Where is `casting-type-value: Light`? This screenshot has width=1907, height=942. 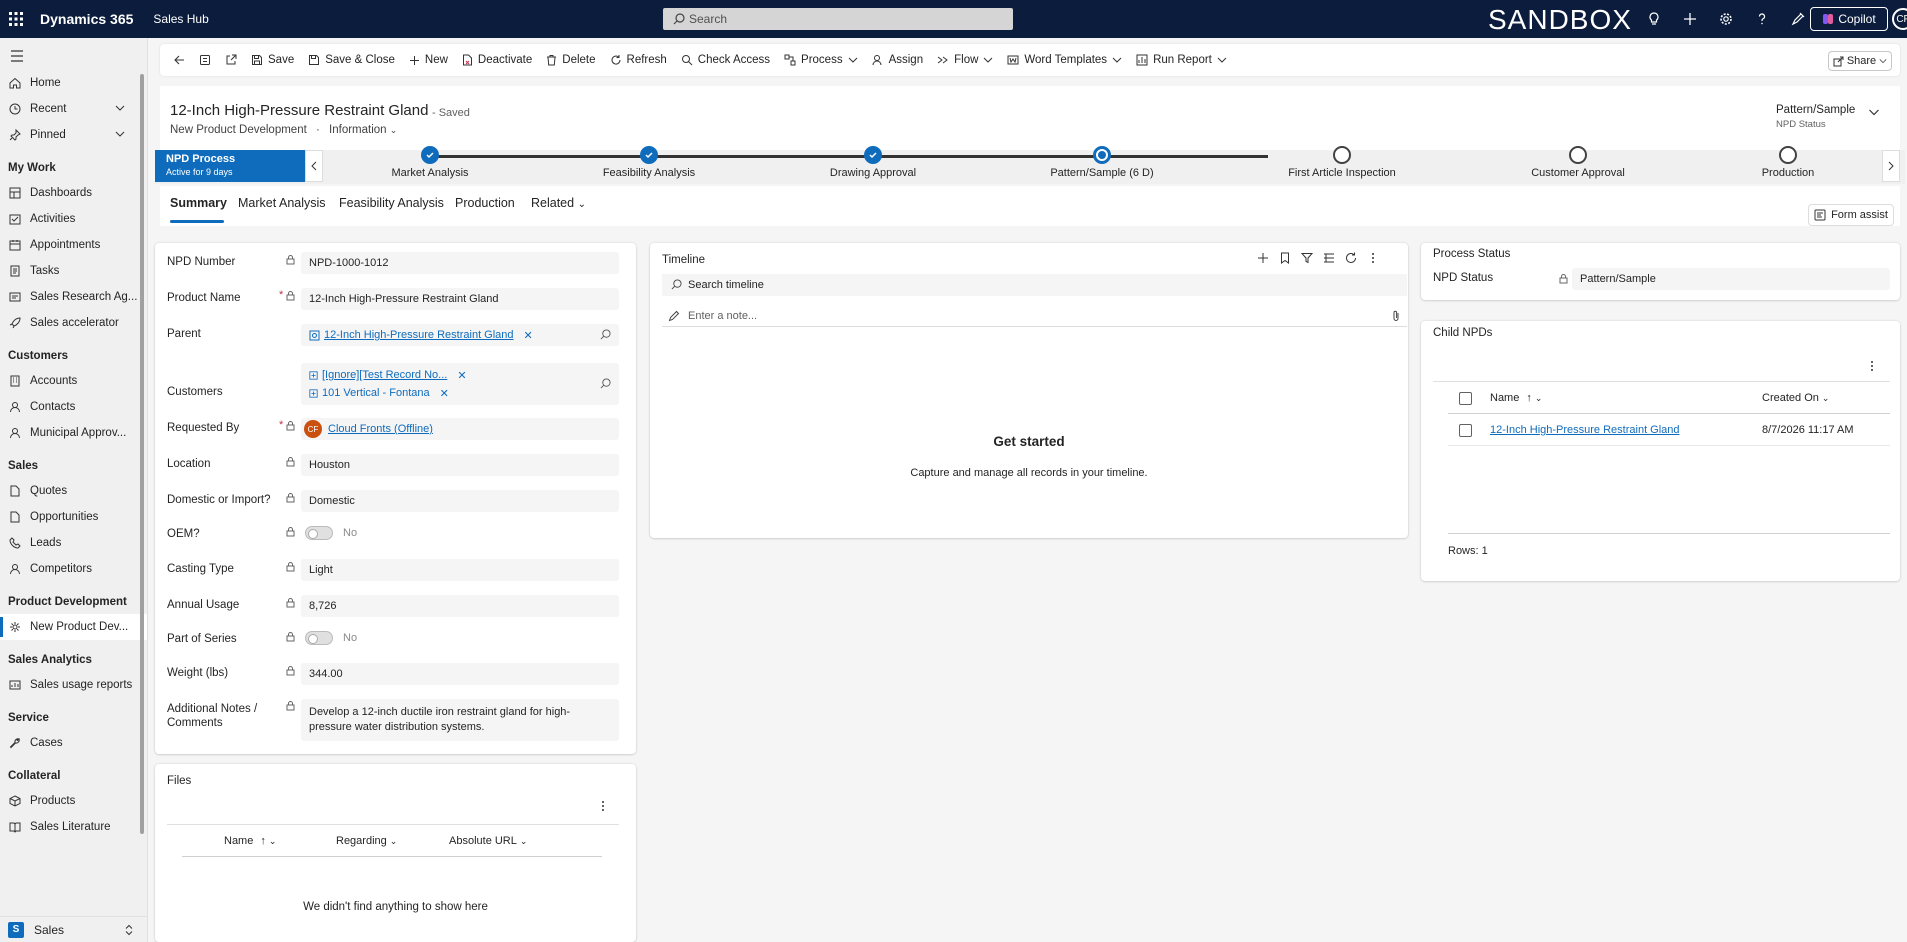 casting-type-value: Light is located at coordinates (460, 570).